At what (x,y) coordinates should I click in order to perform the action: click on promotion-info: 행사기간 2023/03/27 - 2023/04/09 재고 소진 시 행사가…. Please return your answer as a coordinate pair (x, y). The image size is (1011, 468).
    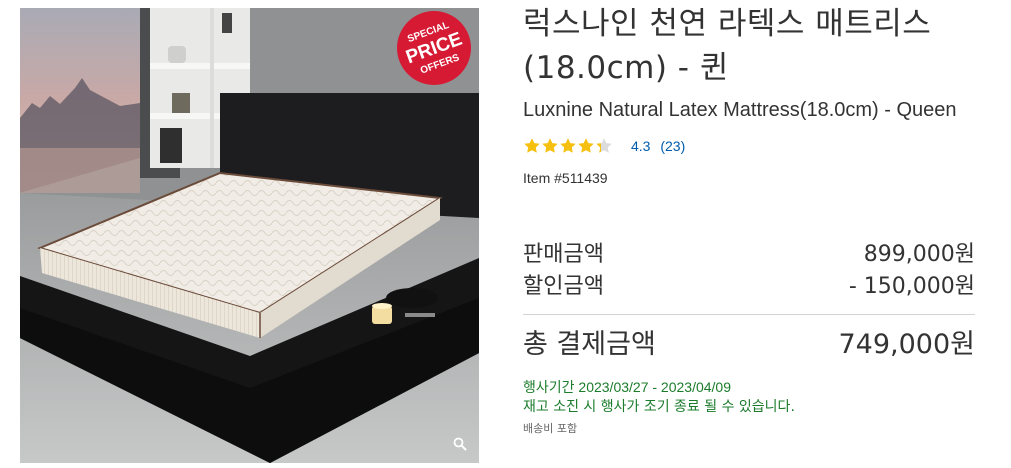
    Looking at the image, I should click on (749, 397).